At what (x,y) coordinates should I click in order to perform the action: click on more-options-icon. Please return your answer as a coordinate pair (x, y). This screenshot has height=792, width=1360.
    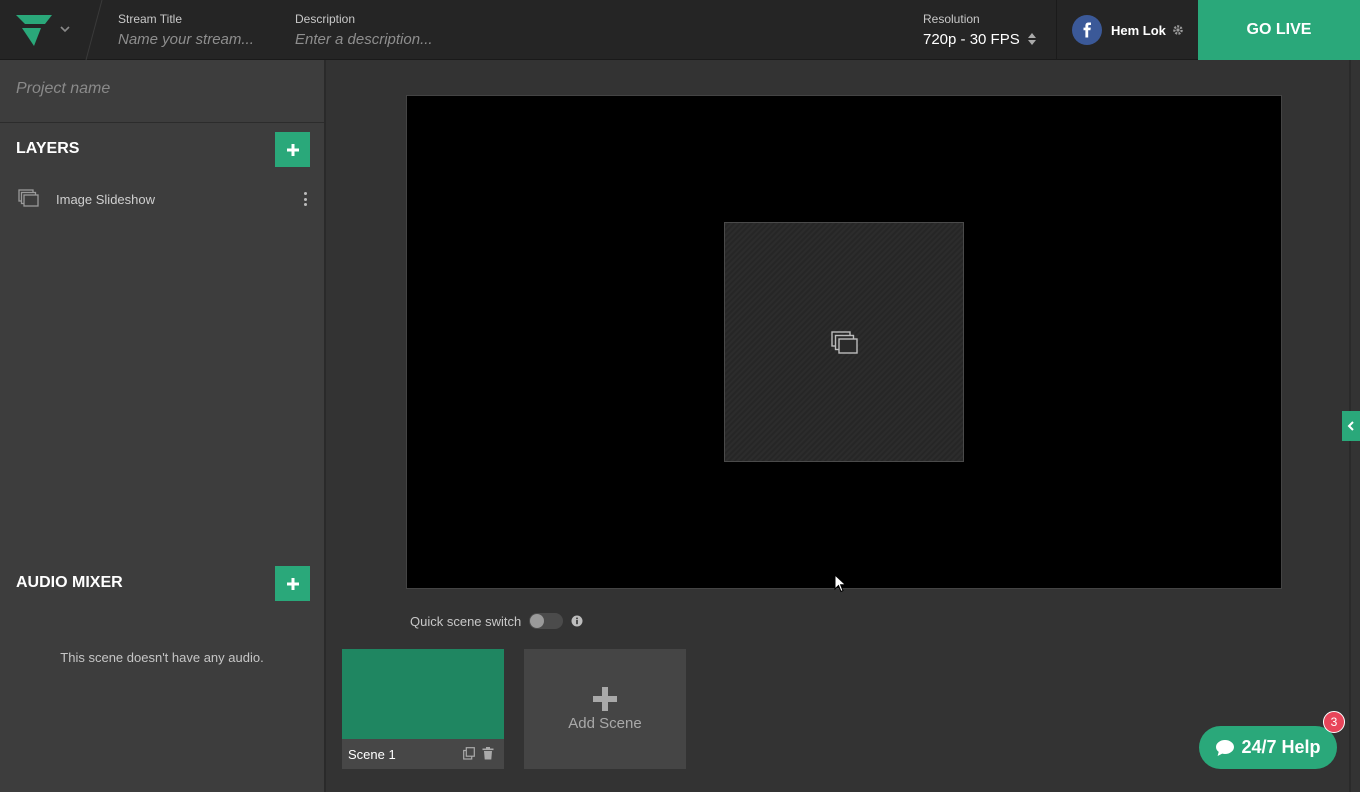
    Looking at the image, I should click on (305, 199).